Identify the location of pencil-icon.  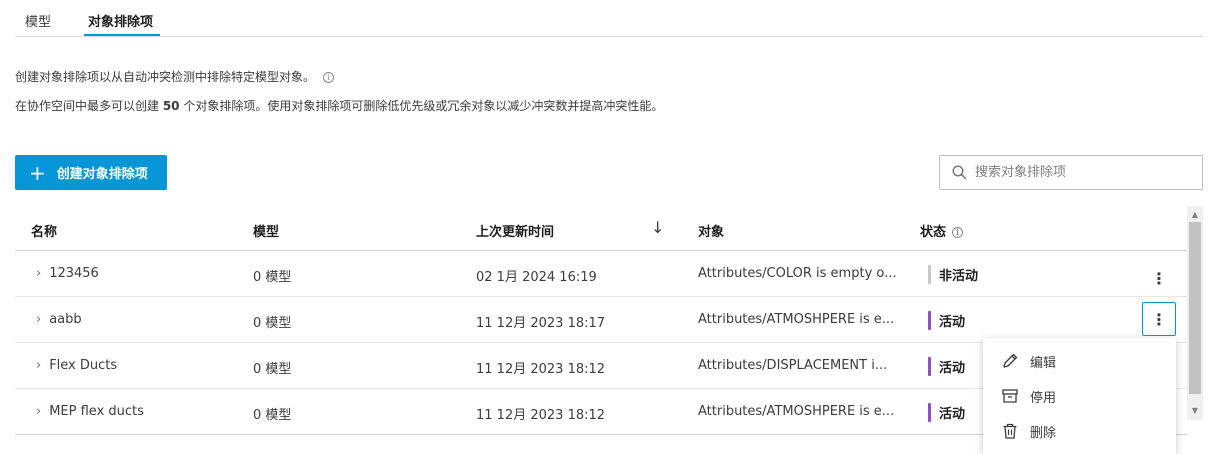
(1010, 360).